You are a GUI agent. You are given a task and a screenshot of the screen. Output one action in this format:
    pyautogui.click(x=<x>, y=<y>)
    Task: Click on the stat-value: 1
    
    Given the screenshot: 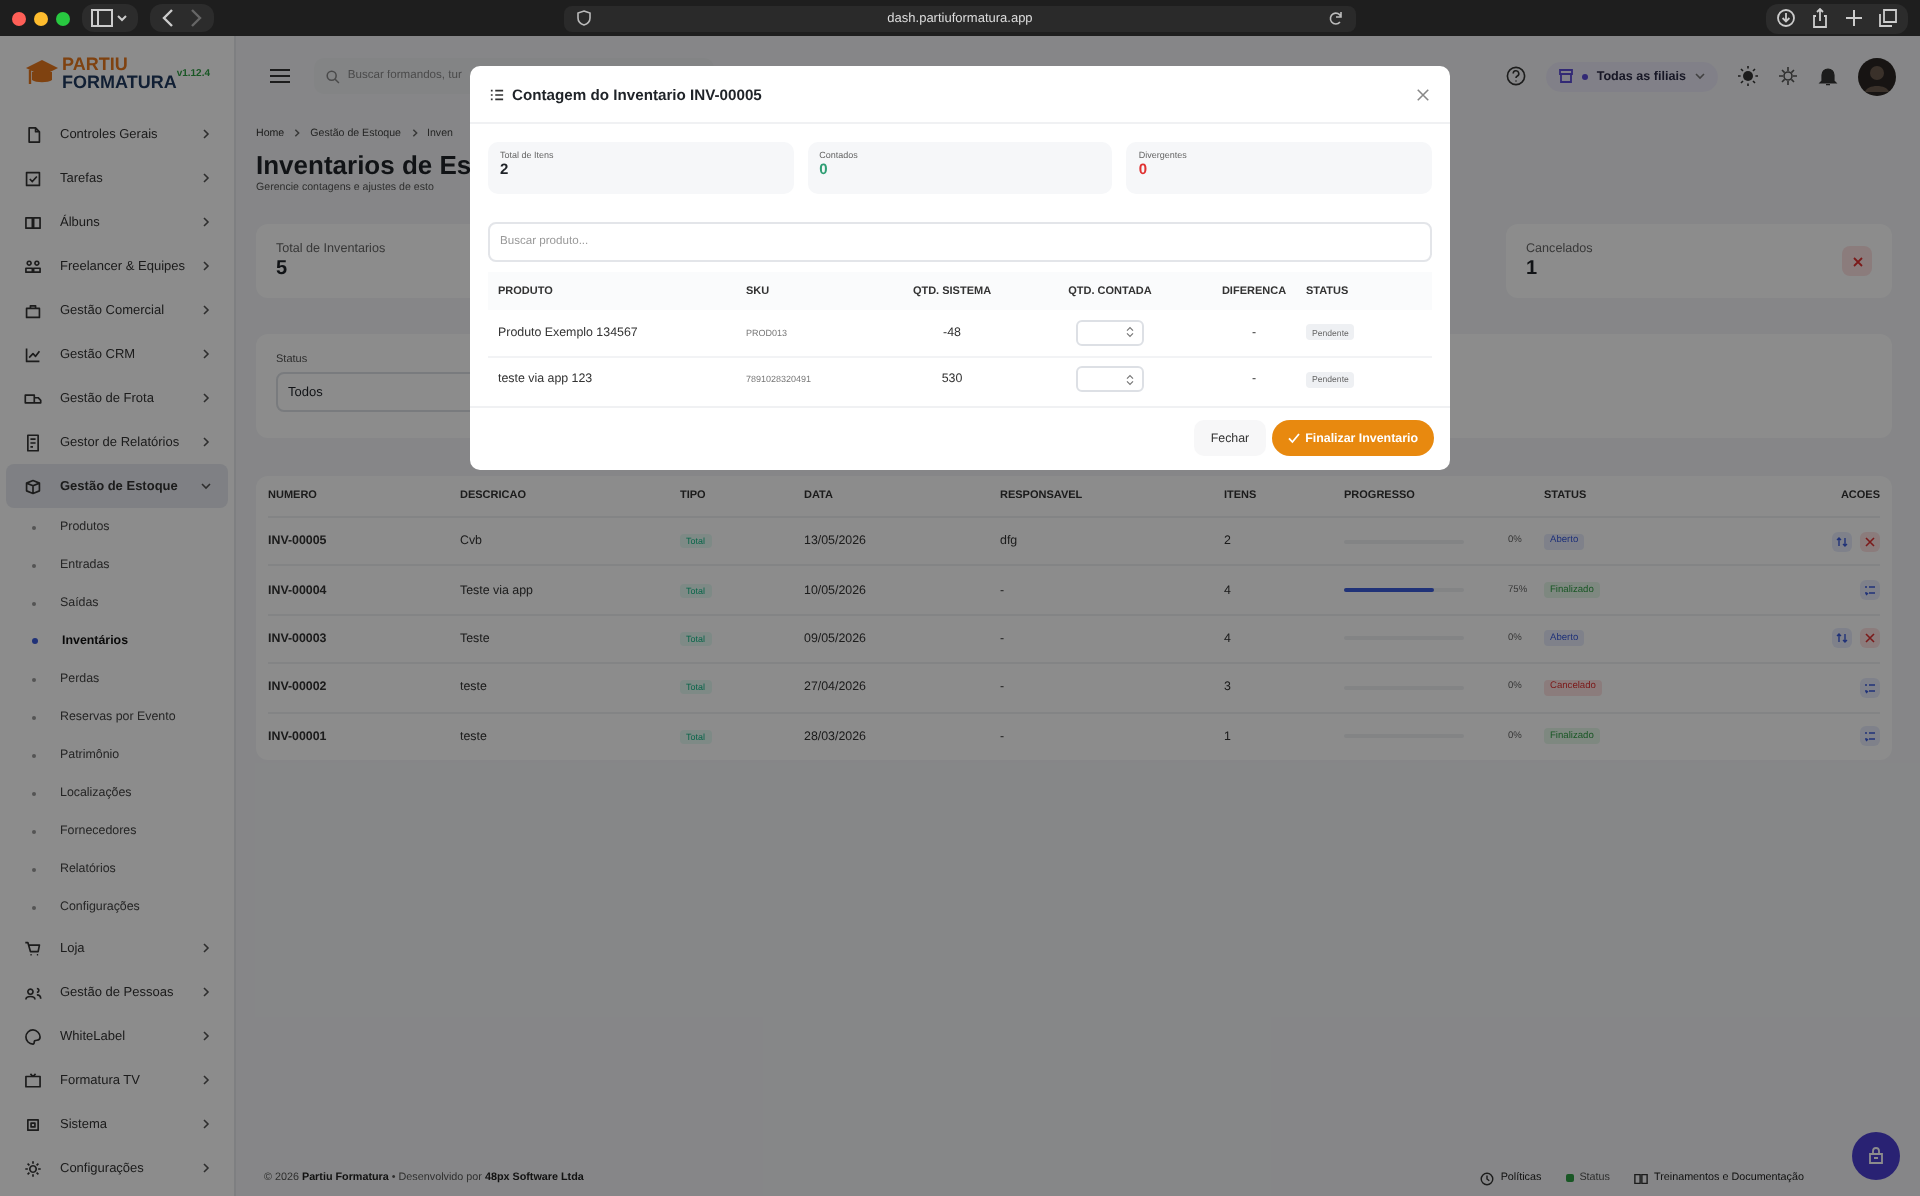 What is the action you would take?
    pyautogui.click(x=1533, y=269)
    